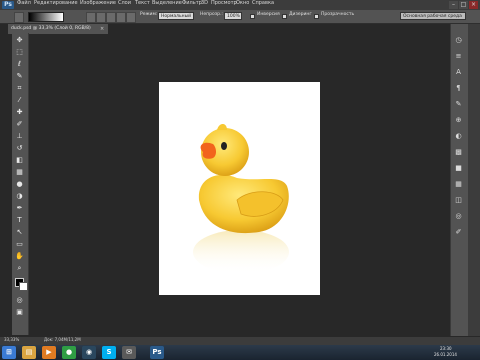 This screenshot has height=360, width=480. Describe the element at coordinates (242, 5) in the screenshot. I see `menu-window: Окно` at that location.